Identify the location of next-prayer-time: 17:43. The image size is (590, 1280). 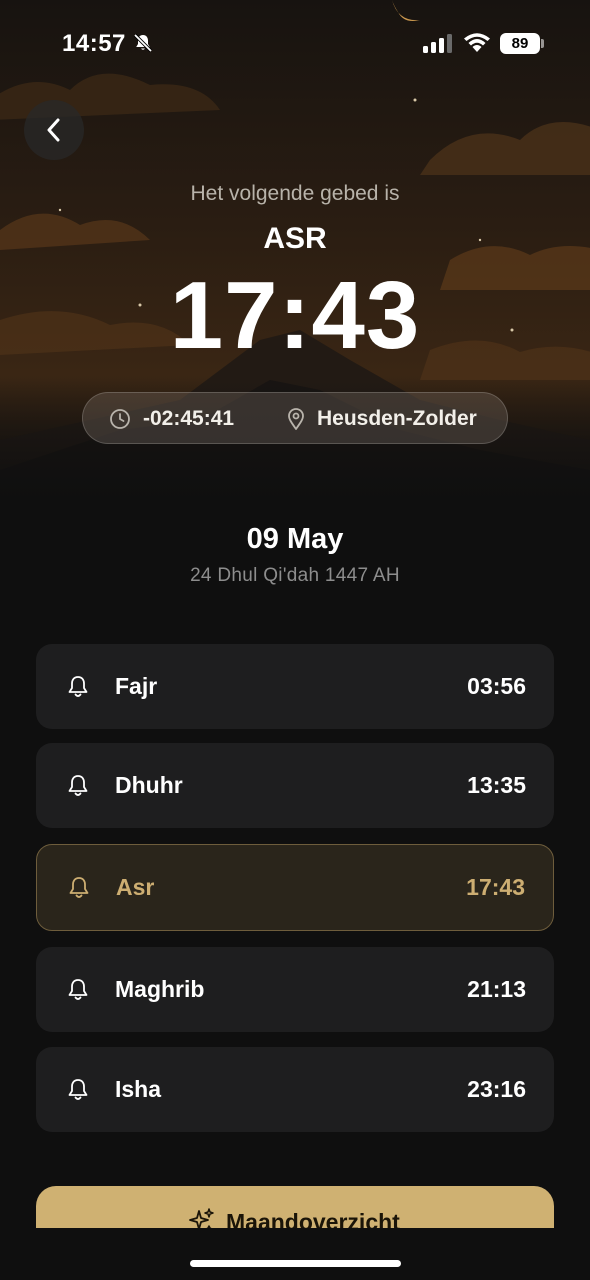
(295, 315).